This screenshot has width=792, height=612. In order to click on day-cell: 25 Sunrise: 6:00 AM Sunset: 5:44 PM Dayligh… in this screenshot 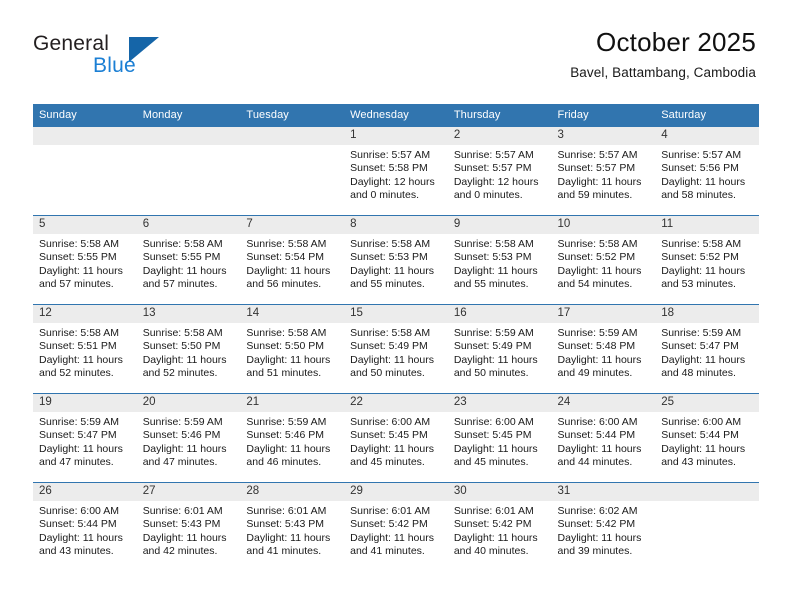, I will do `click(707, 438)`.